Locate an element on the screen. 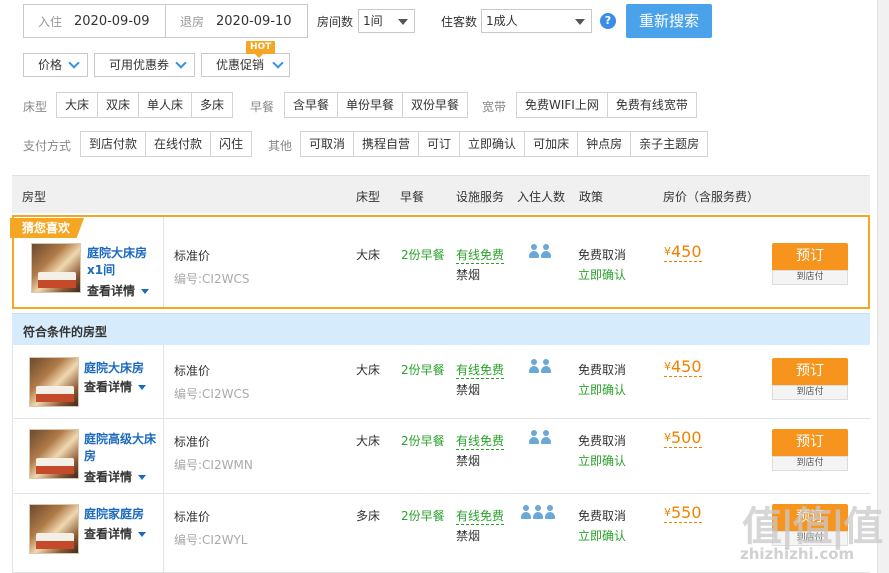  featured-book-button: 预订 到店付 is located at coordinates (810, 264).